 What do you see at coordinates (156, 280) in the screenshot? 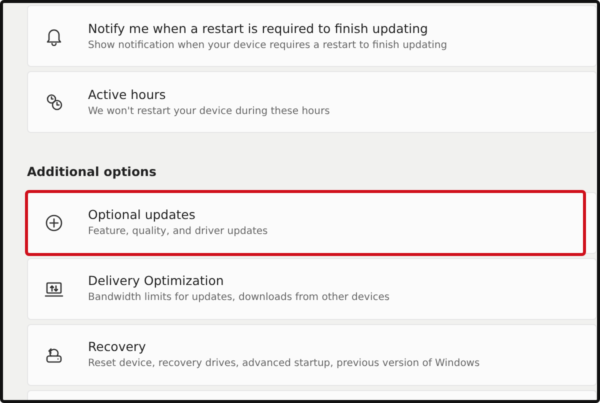
I see `item-title: Delivery Optimization` at bounding box center [156, 280].